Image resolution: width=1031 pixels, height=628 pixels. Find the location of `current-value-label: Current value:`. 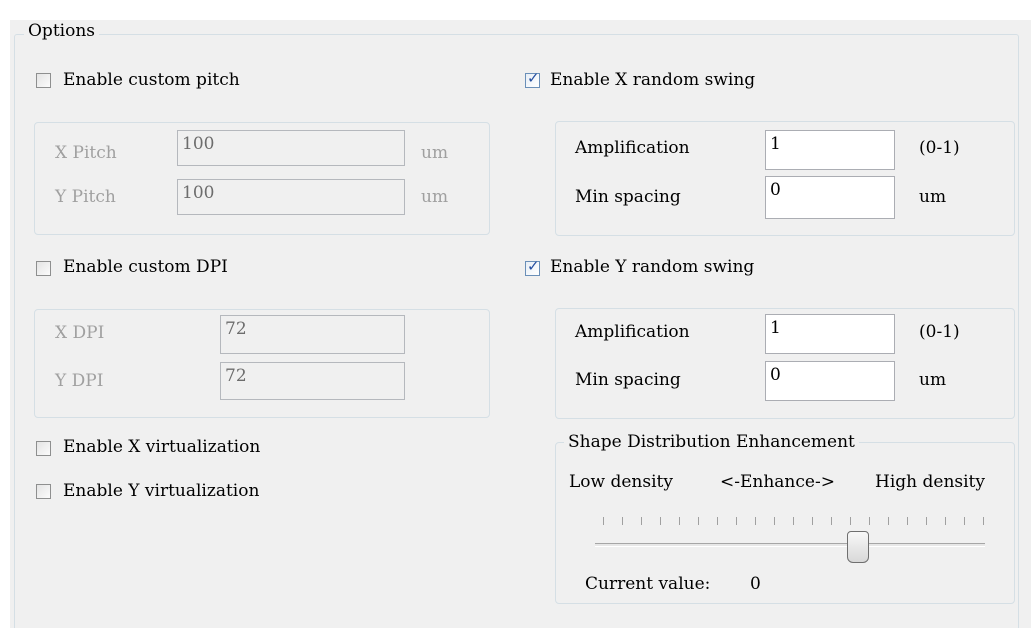

current-value-label: Current value: is located at coordinates (648, 584).